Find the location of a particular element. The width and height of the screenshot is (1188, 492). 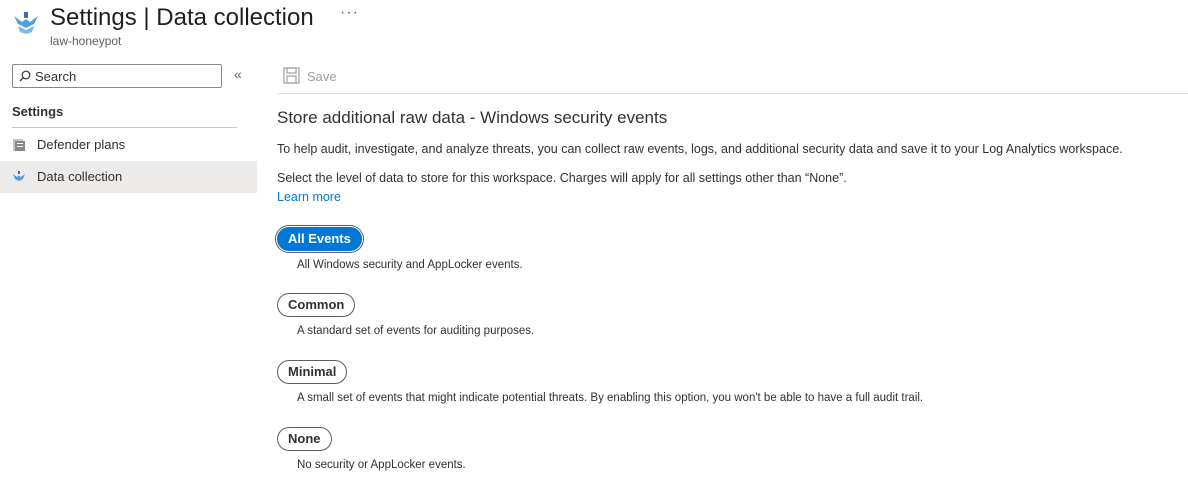

search-input is located at coordinates (125, 76).